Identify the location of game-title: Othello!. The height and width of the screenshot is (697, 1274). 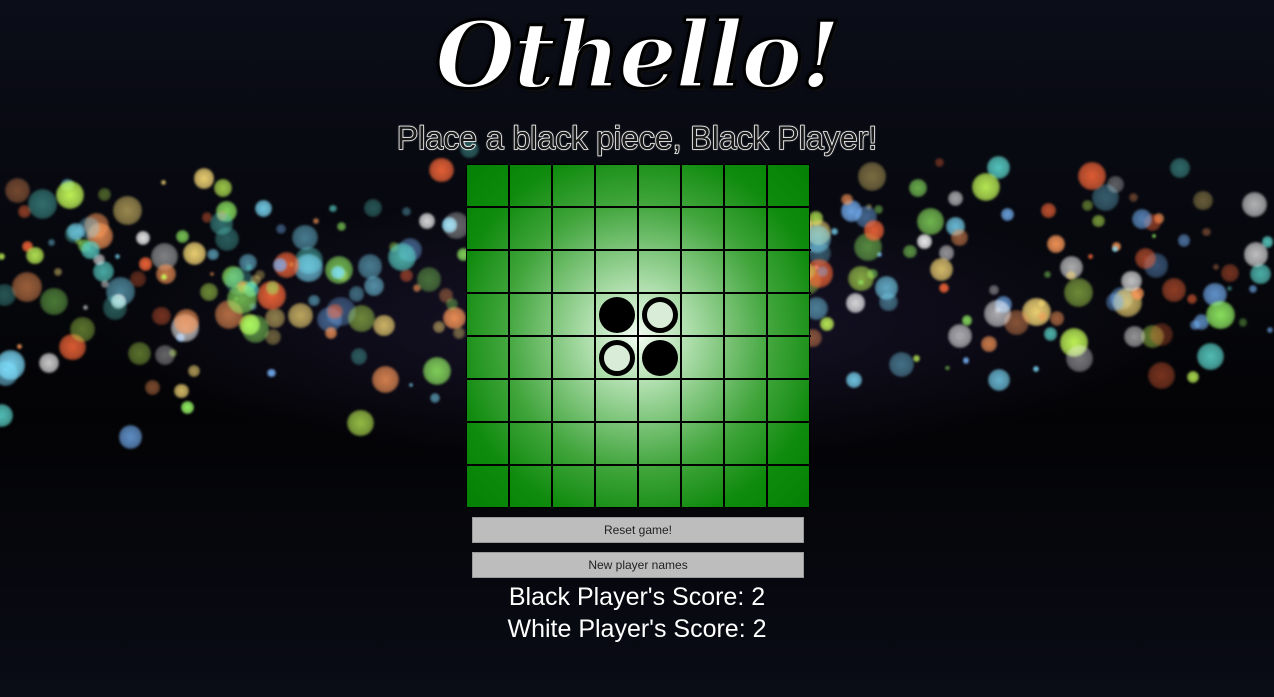
(638, 55).